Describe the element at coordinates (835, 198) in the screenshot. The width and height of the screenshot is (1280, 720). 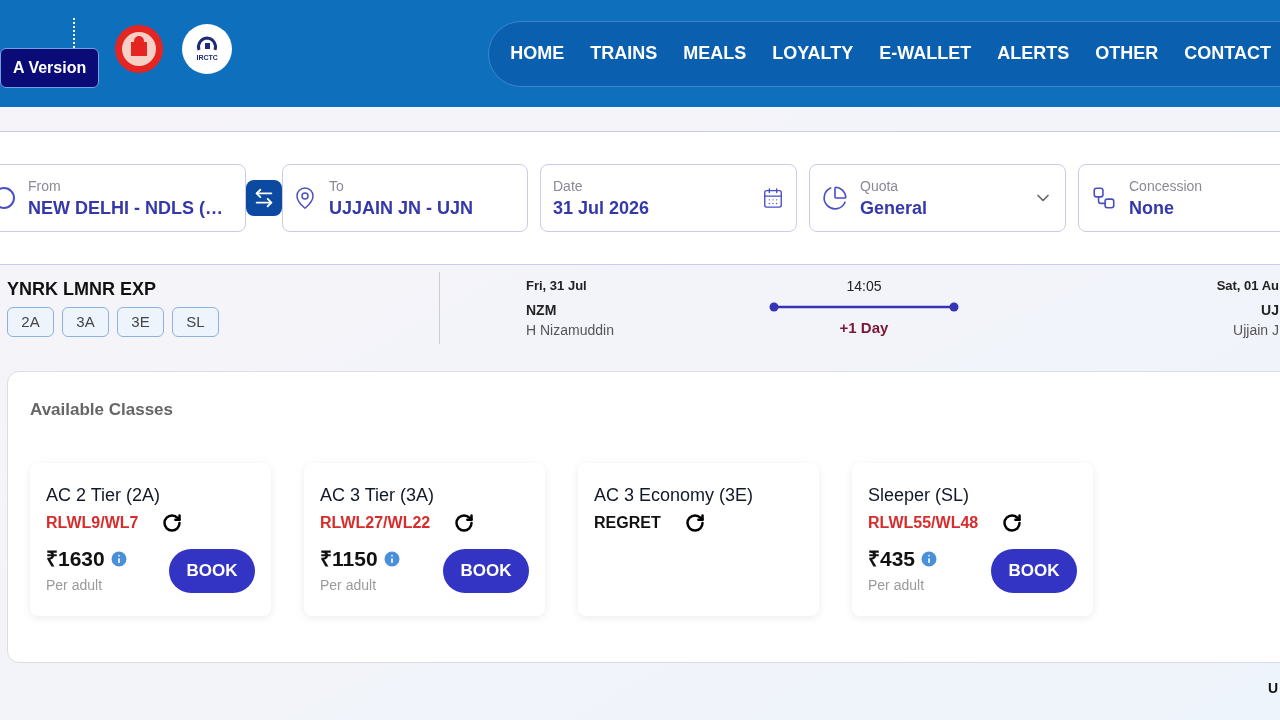
I see `pie-chart-icon` at that location.